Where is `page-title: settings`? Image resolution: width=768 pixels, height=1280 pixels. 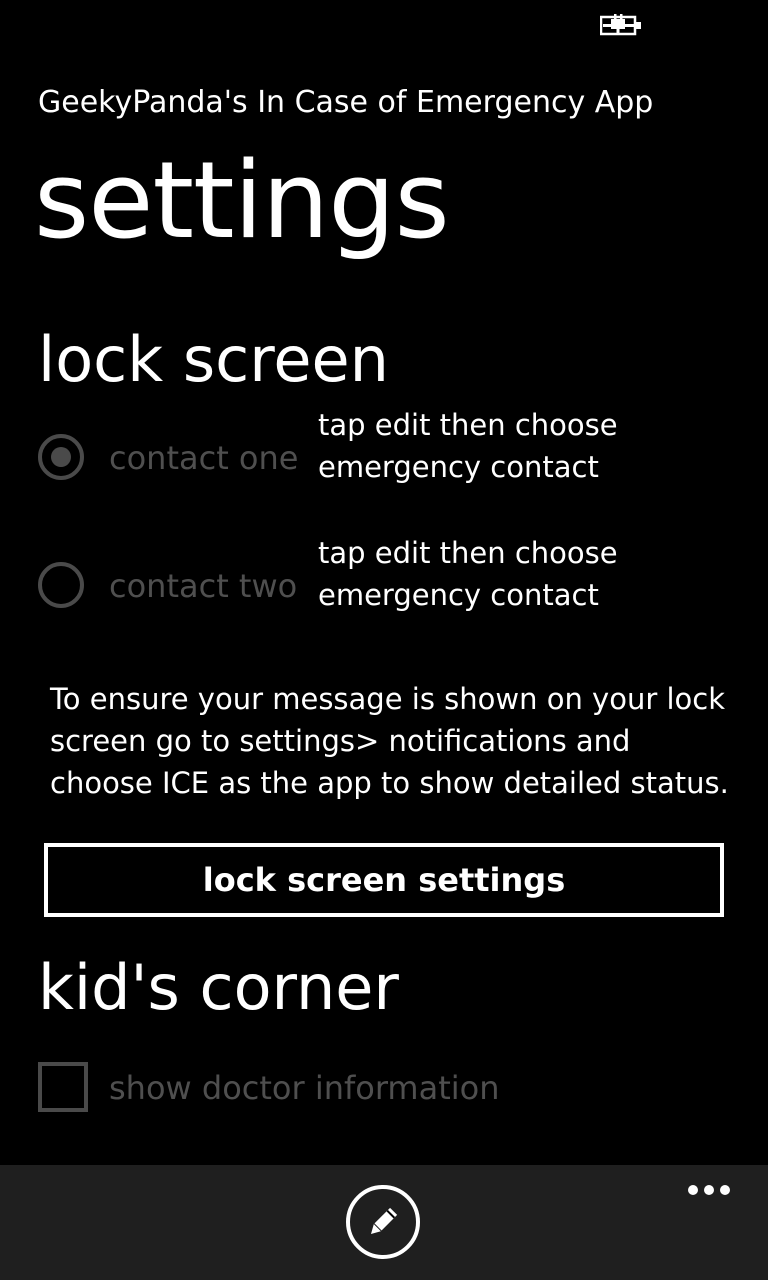
page-title: settings is located at coordinates (242, 200).